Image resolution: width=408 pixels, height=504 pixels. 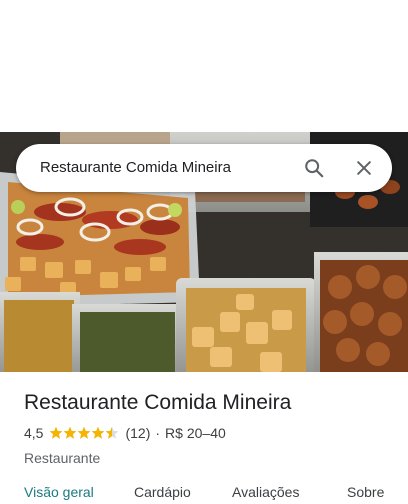 What do you see at coordinates (34, 433) in the screenshot?
I see `rating-value: 4,5` at bounding box center [34, 433].